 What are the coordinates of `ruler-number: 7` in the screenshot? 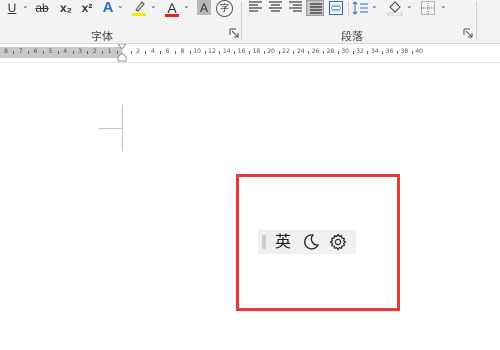 It's located at (20, 51).